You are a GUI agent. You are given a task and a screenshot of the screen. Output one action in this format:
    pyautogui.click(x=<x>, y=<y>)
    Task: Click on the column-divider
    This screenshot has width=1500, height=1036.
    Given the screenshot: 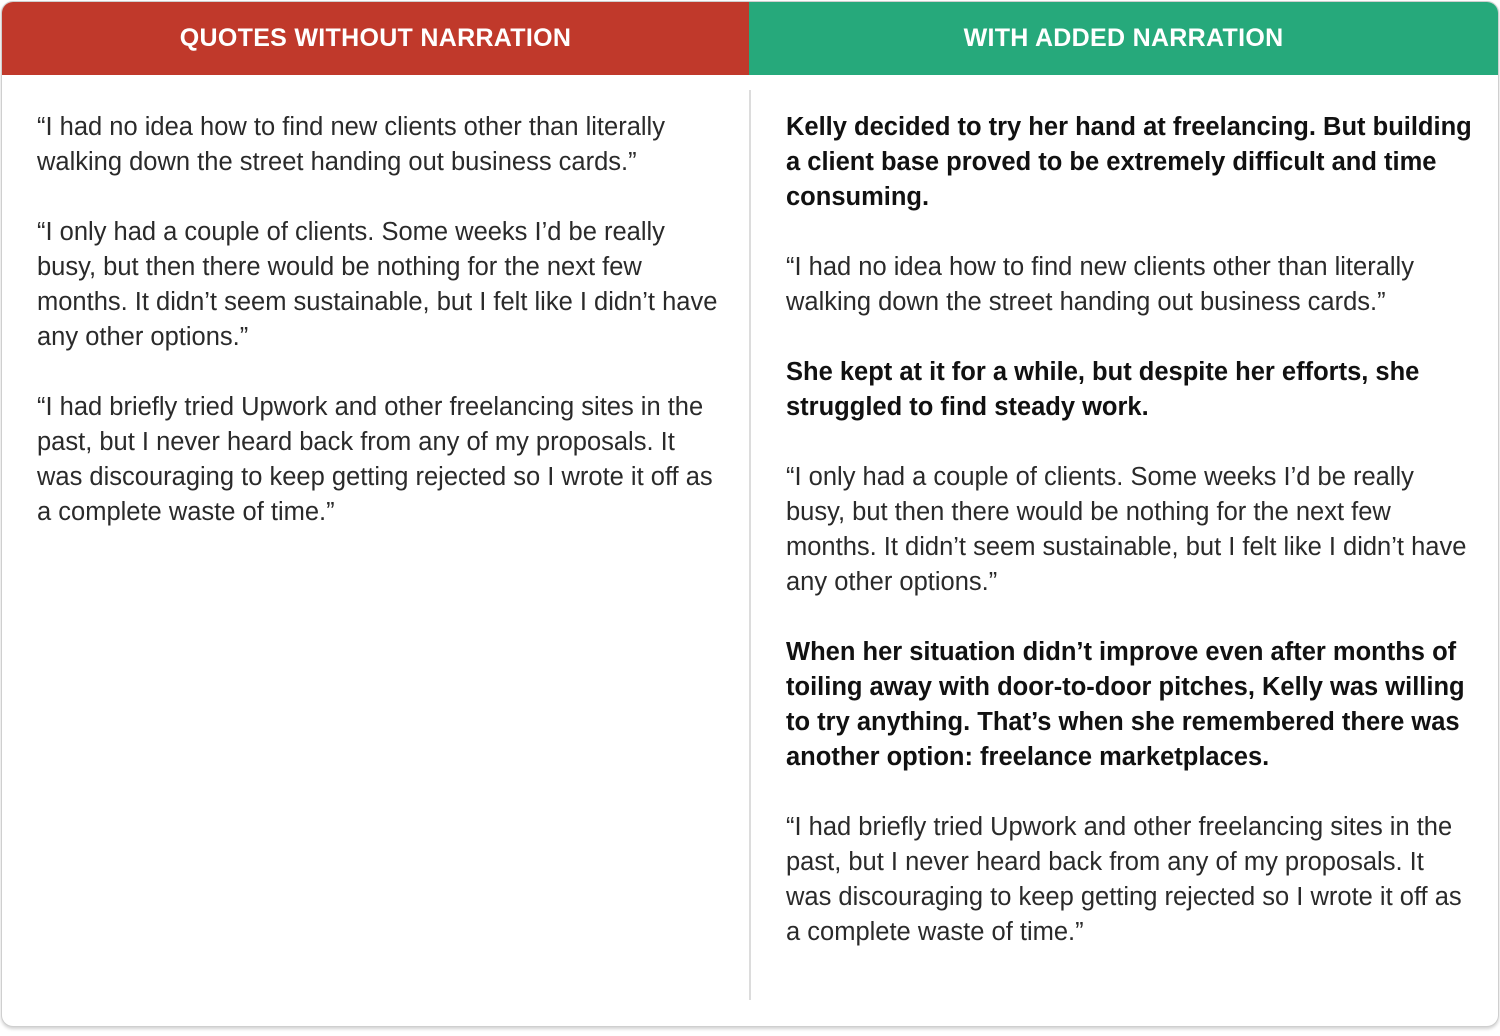 What is the action you would take?
    pyautogui.click(x=750, y=545)
    